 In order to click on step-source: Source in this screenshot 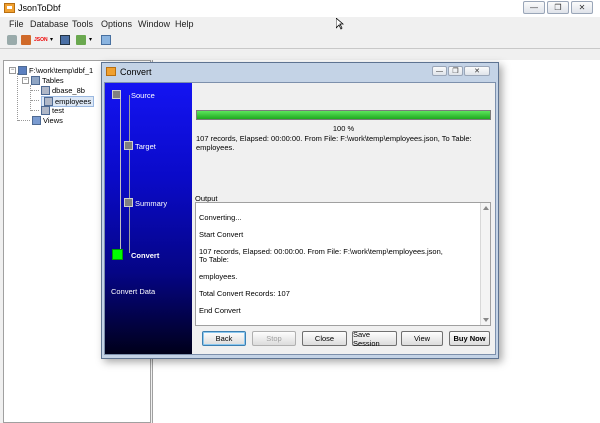, I will do `click(143, 95)`.